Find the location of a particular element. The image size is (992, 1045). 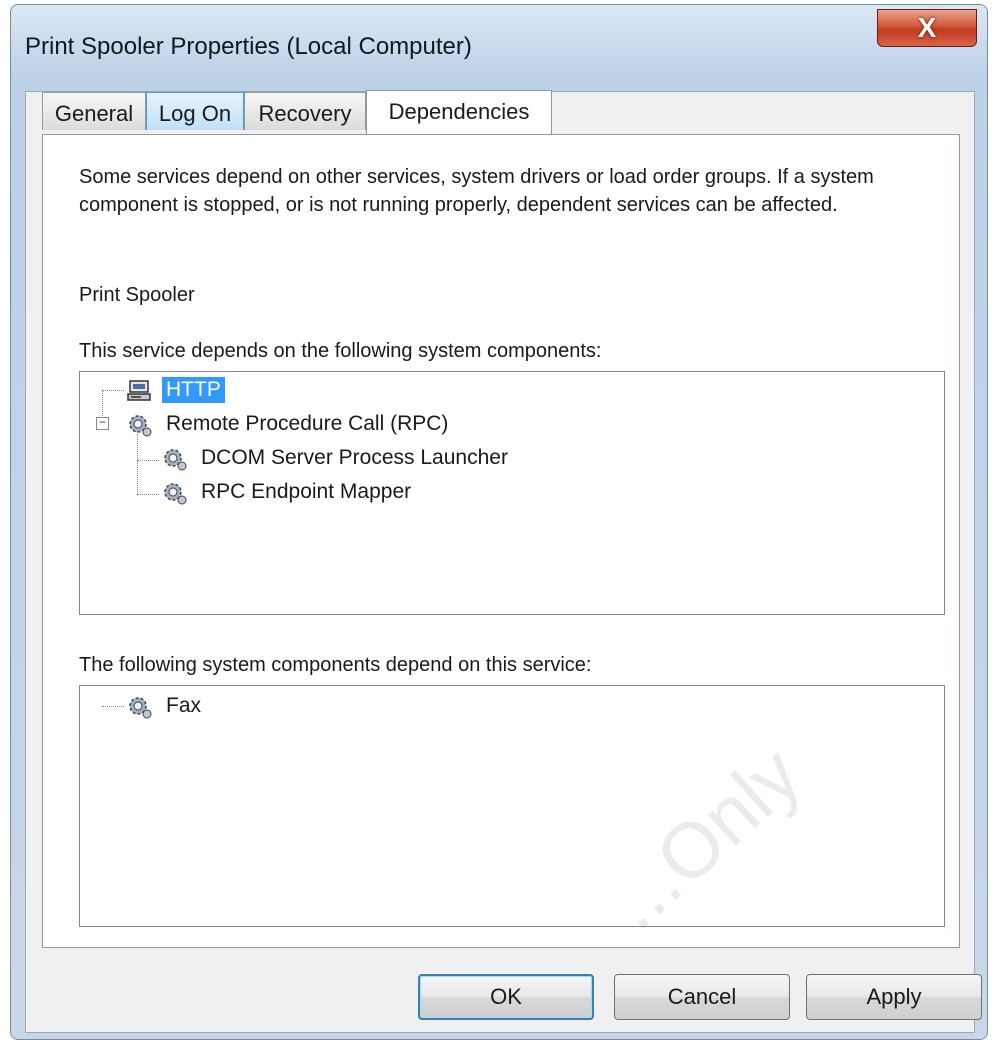

tree-node-label: HTTP is located at coordinates (193, 390).